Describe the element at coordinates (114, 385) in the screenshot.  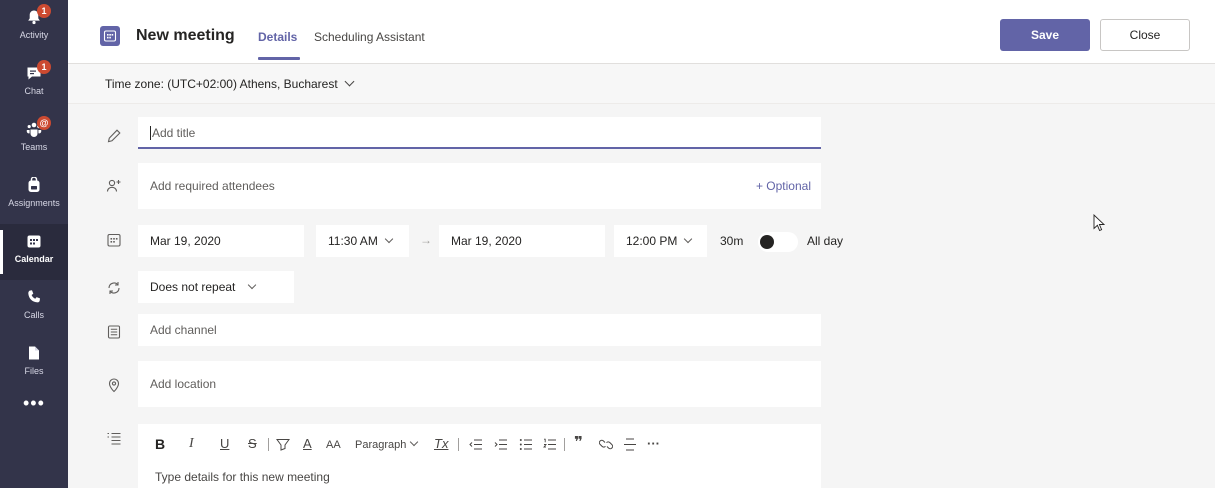
I see `location-icon` at that location.